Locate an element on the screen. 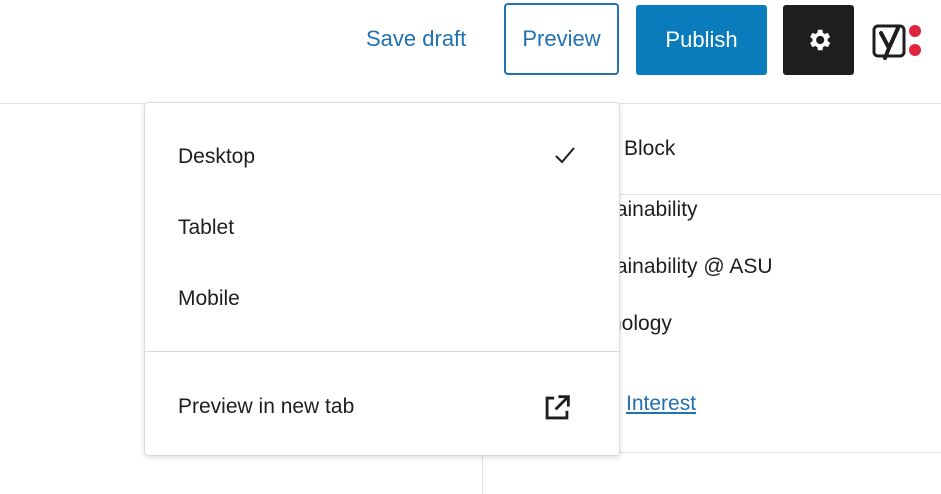 Image resolution: width=941 pixels, height=494 pixels. menu-item-tablet: Tablet is located at coordinates (382, 230).